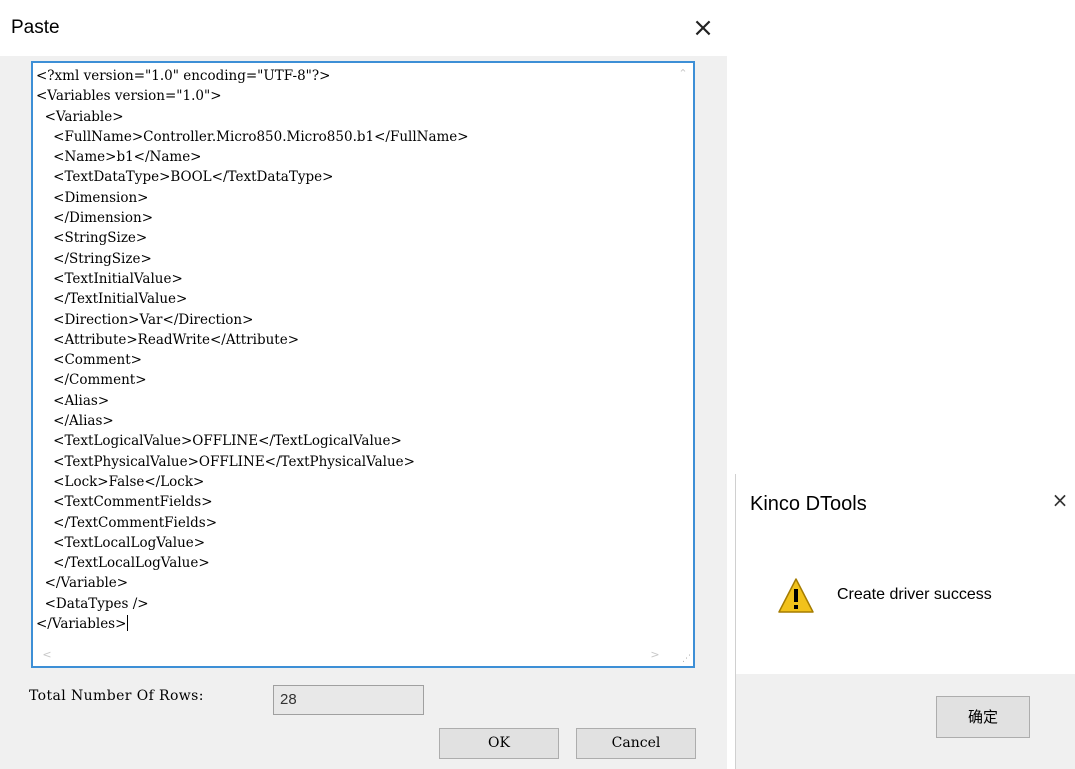  I want to click on xml-line: <Dimension>, so click(92, 197).